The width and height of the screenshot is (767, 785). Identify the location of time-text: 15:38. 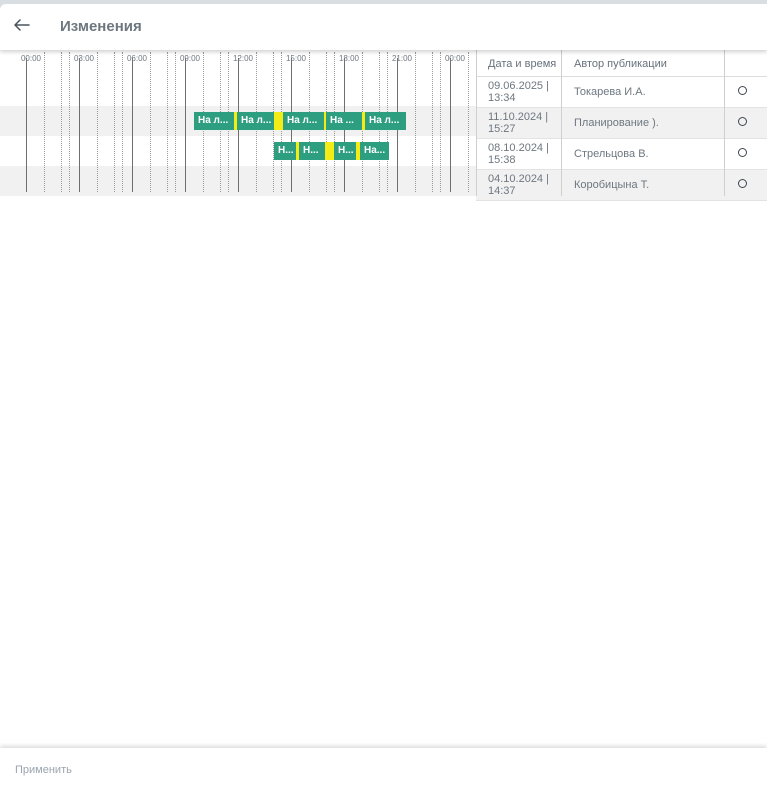
(502, 160).